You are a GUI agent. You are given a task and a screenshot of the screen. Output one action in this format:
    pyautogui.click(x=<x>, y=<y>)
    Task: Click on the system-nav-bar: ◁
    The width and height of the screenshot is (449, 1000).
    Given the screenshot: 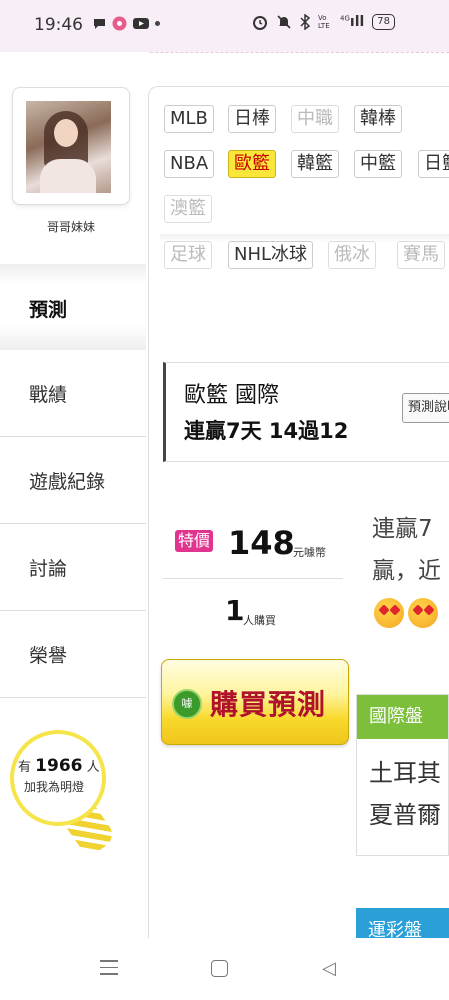 What is the action you would take?
    pyautogui.click(x=224, y=969)
    